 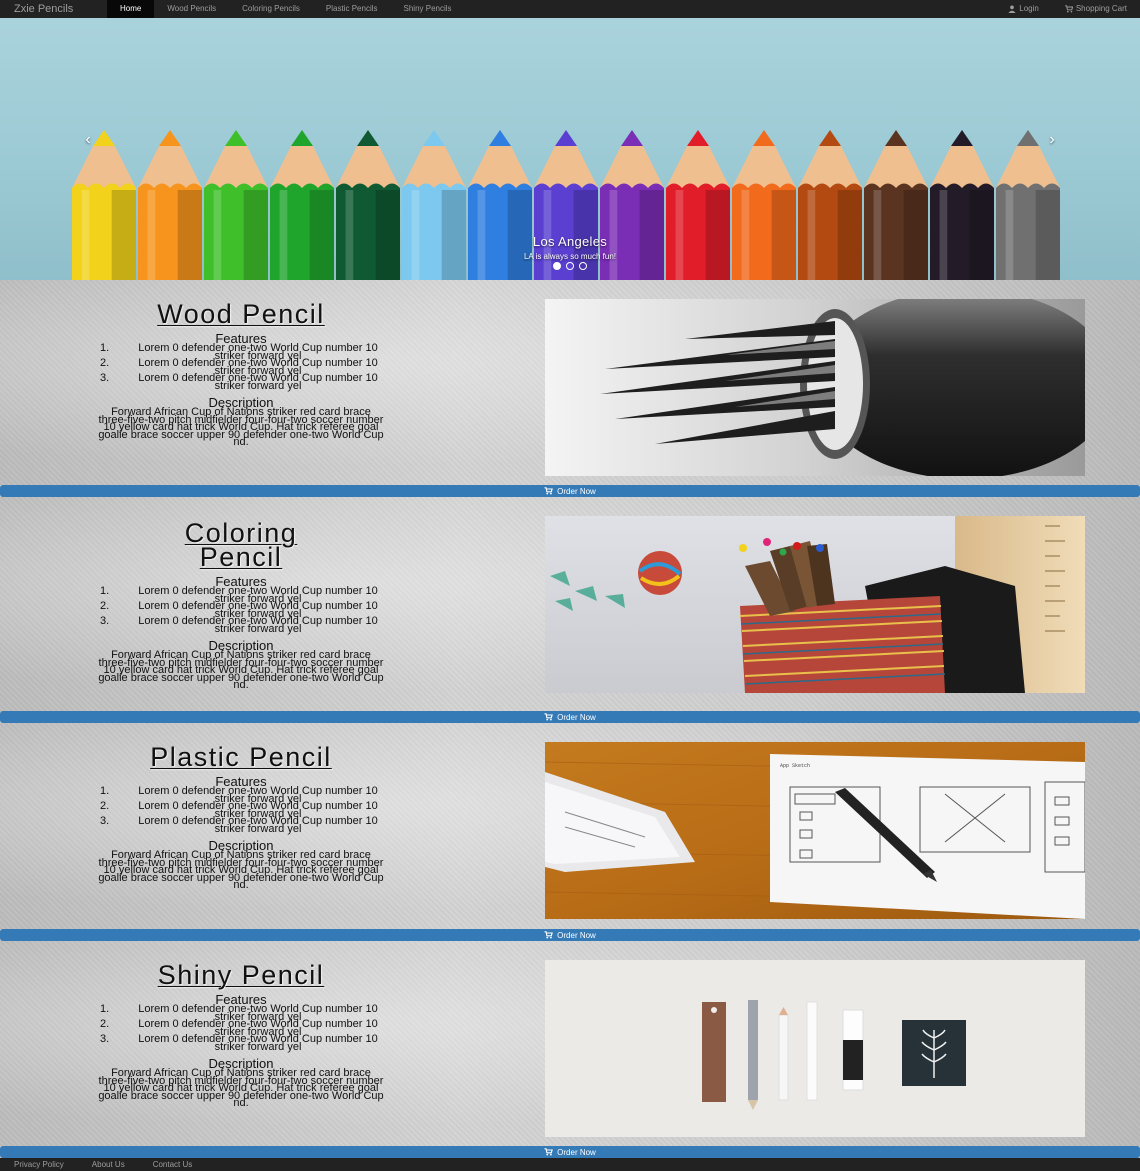 I want to click on shopping-cart-link: Shopping Cart, so click(x=1096, y=9).